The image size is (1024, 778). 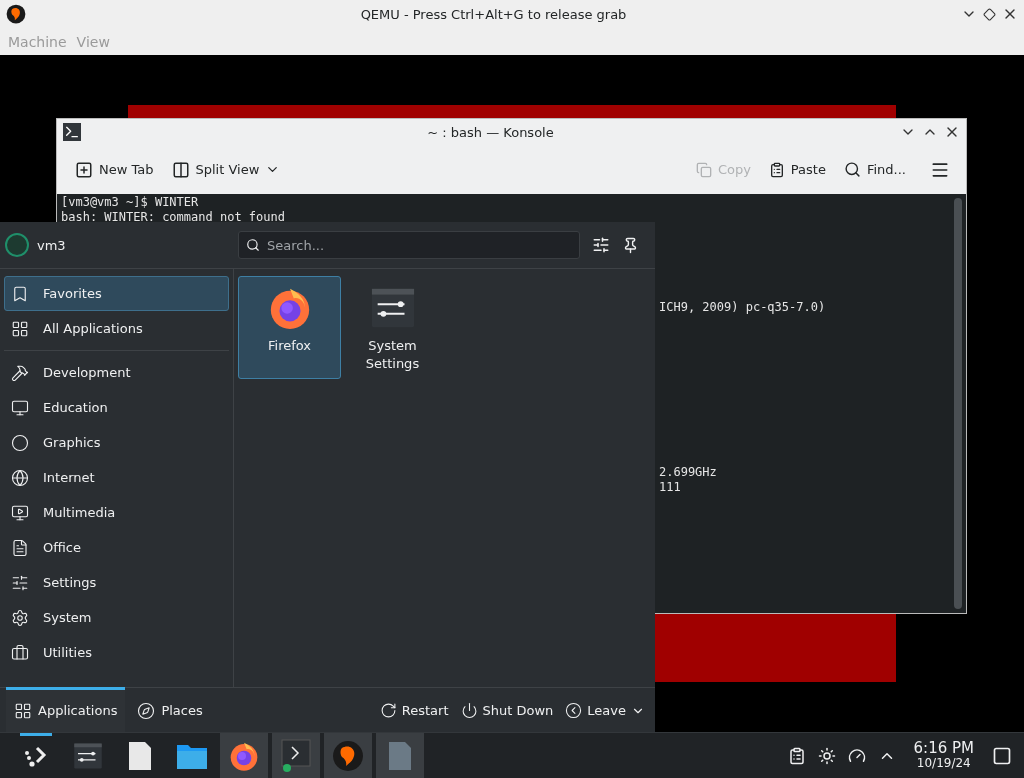 What do you see at coordinates (989, 14) in the screenshot?
I see `maximize-icon` at bounding box center [989, 14].